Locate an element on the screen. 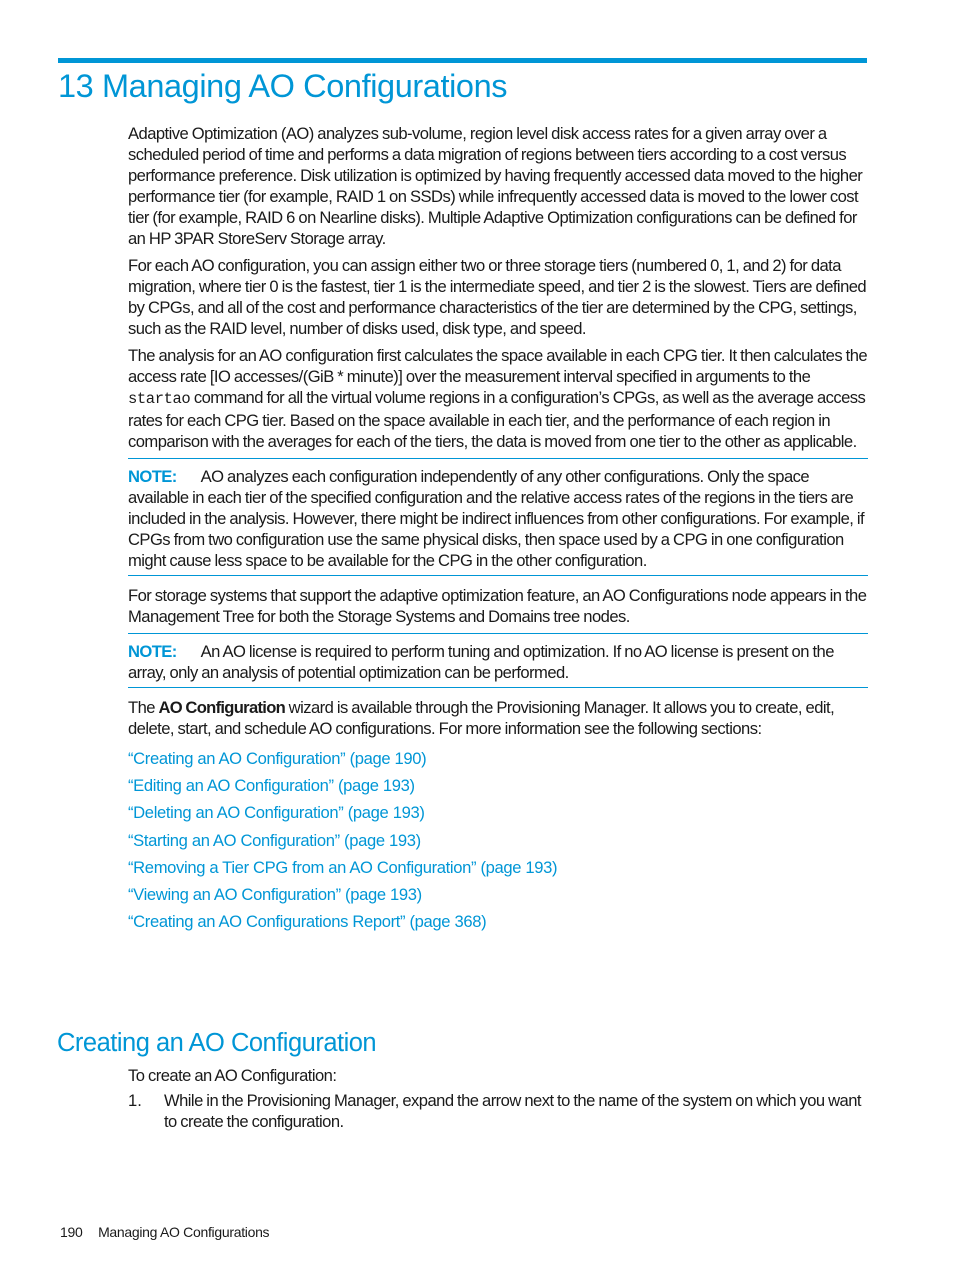 This screenshot has height=1271, width=954. ao-configuration-bold: AO Configuration is located at coordinates (222, 707).